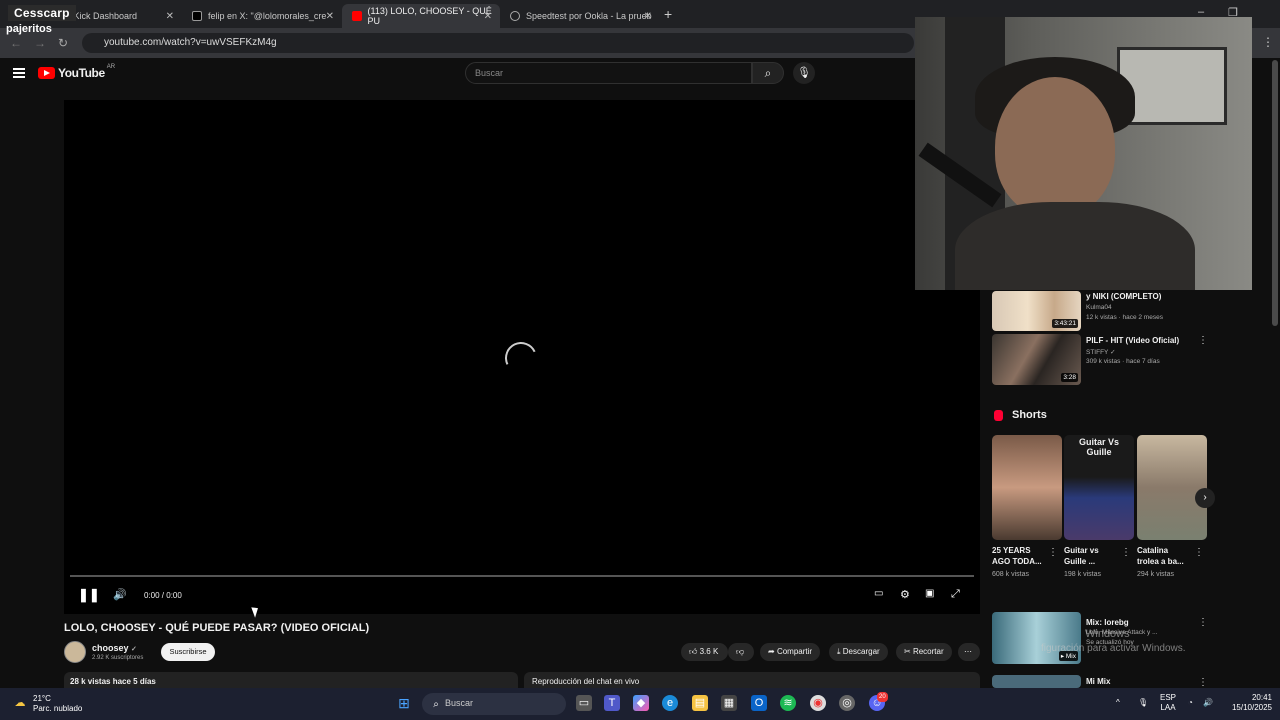  I want to click on task-view-icon: ▭, so click(584, 703).